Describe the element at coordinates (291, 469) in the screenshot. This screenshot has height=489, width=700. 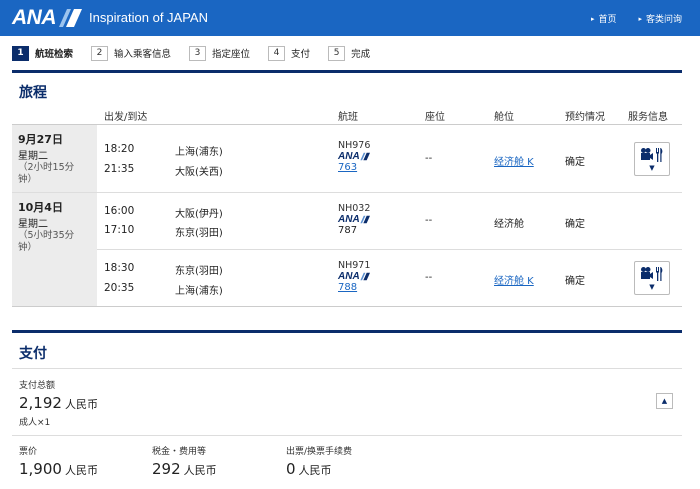
I see `fee-value: 0` at that location.